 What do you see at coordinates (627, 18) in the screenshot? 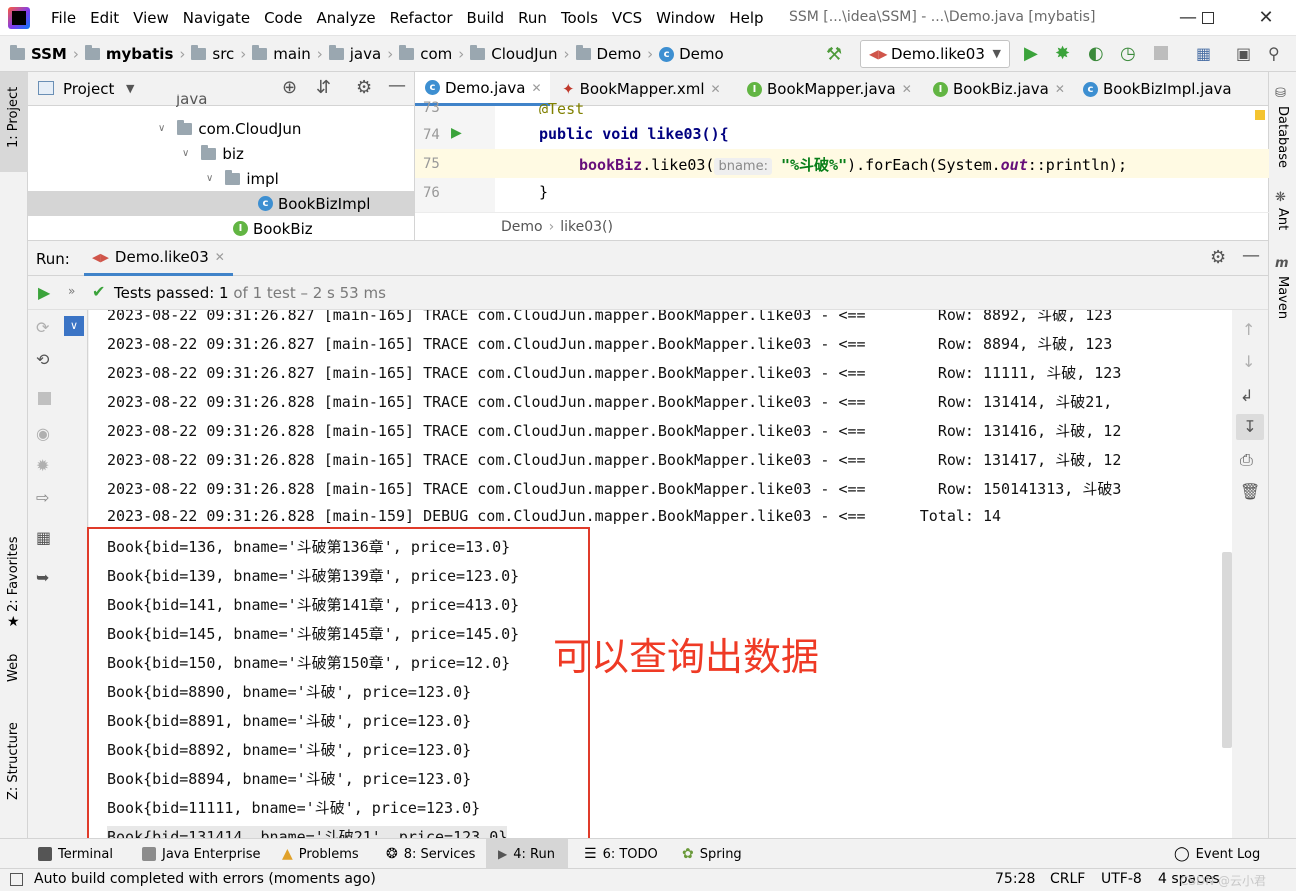
I see `menu-vcs: VCS` at bounding box center [627, 18].